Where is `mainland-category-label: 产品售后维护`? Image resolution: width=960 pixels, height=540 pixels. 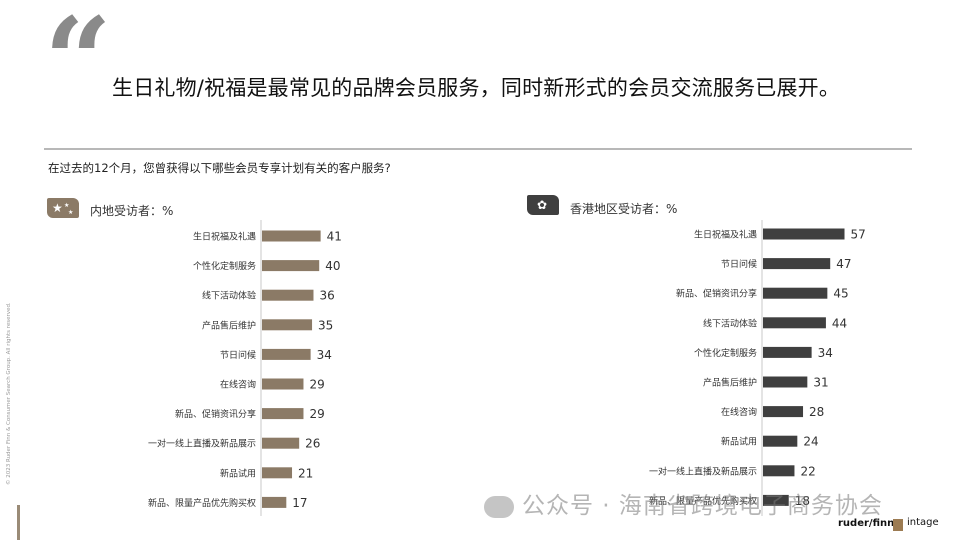 mainland-category-label: 产品售后维护 is located at coordinates (229, 325).